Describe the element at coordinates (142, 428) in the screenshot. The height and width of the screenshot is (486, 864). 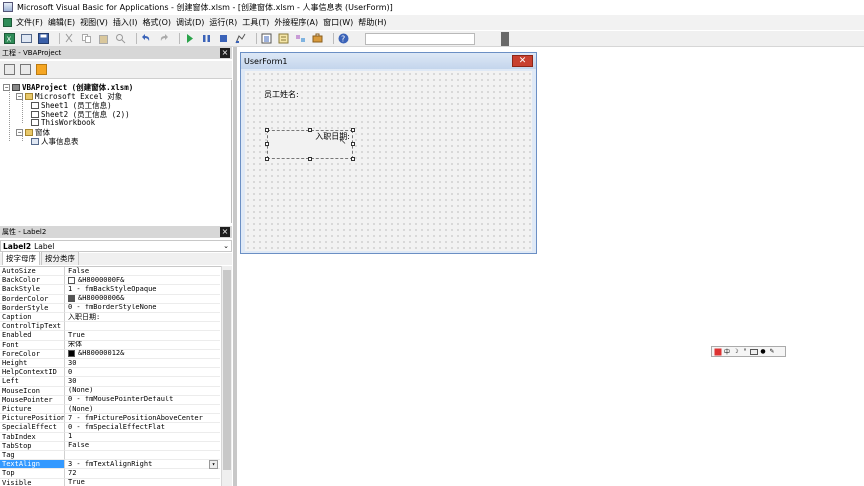
I see `property-value: 0 - fmSpecialEffectFlat` at that location.